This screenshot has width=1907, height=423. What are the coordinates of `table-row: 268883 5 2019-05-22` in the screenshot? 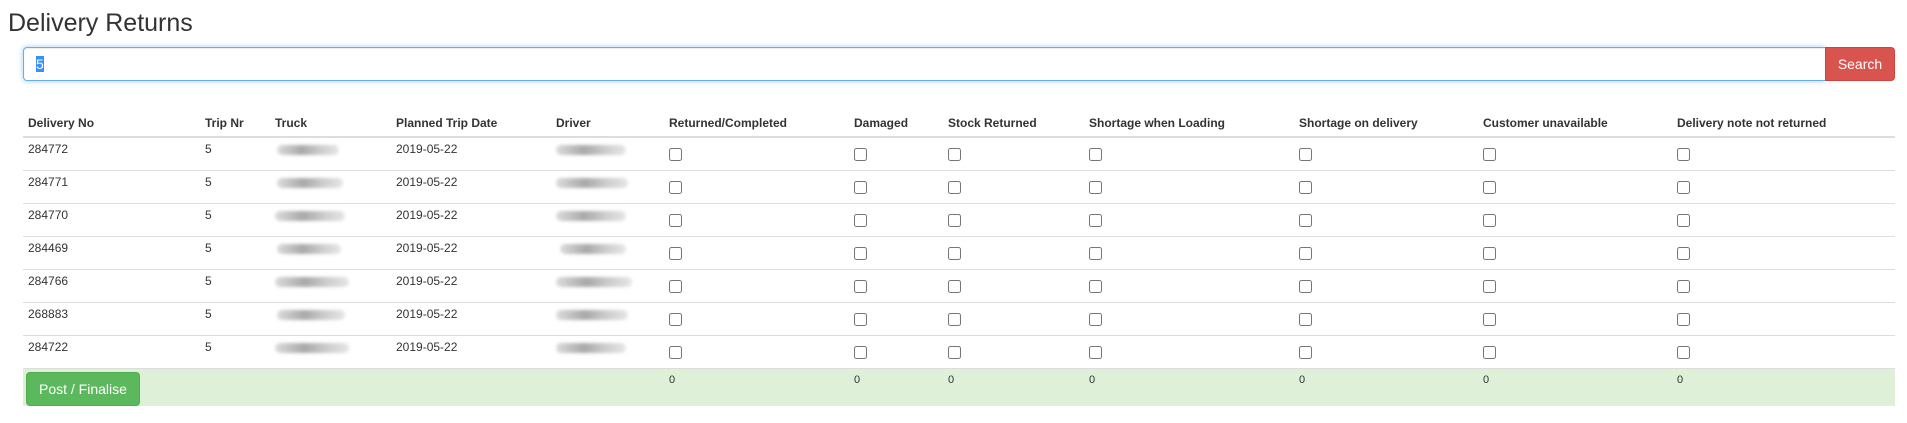 It's located at (959, 318).